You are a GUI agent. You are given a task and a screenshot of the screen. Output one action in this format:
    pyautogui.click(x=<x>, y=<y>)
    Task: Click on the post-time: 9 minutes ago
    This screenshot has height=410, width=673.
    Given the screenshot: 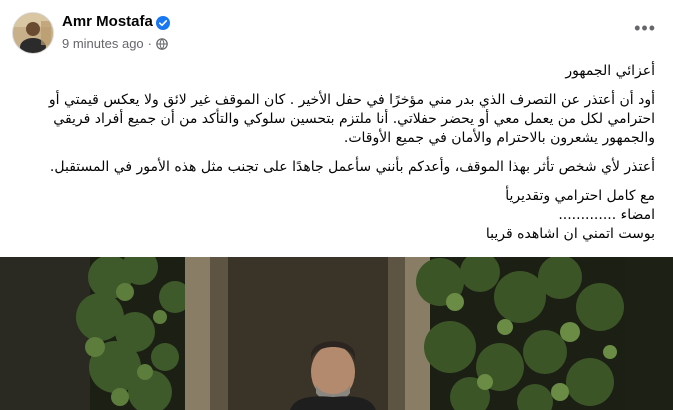 What is the action you would take?
    pyautogui.click(x=103, y=43)
    